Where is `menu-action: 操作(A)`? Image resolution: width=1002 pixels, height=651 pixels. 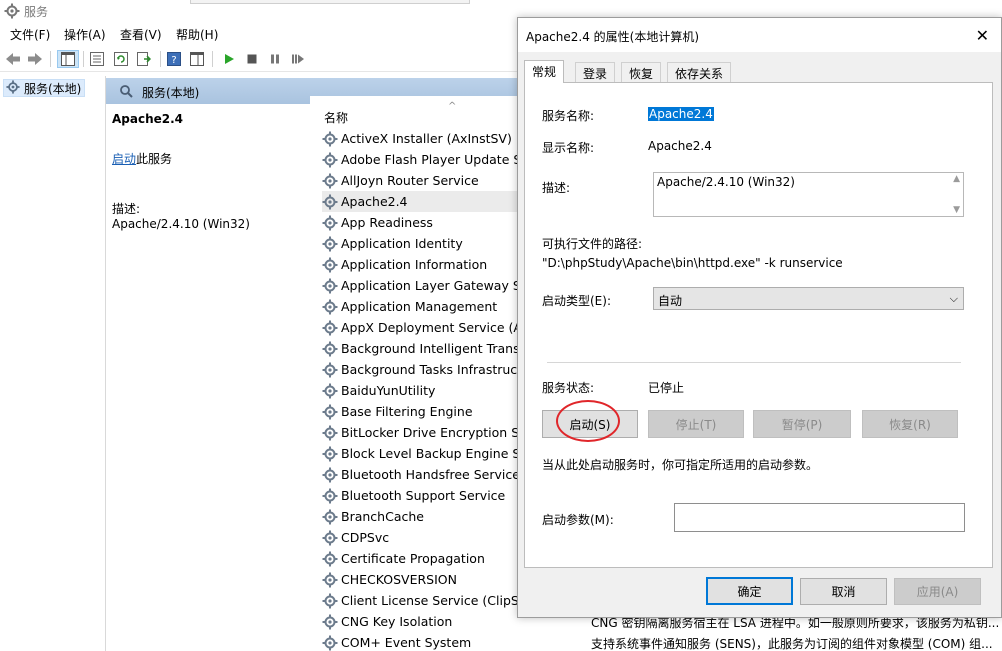 menu-action: 操作(A) is located at coordinates (85, 34).